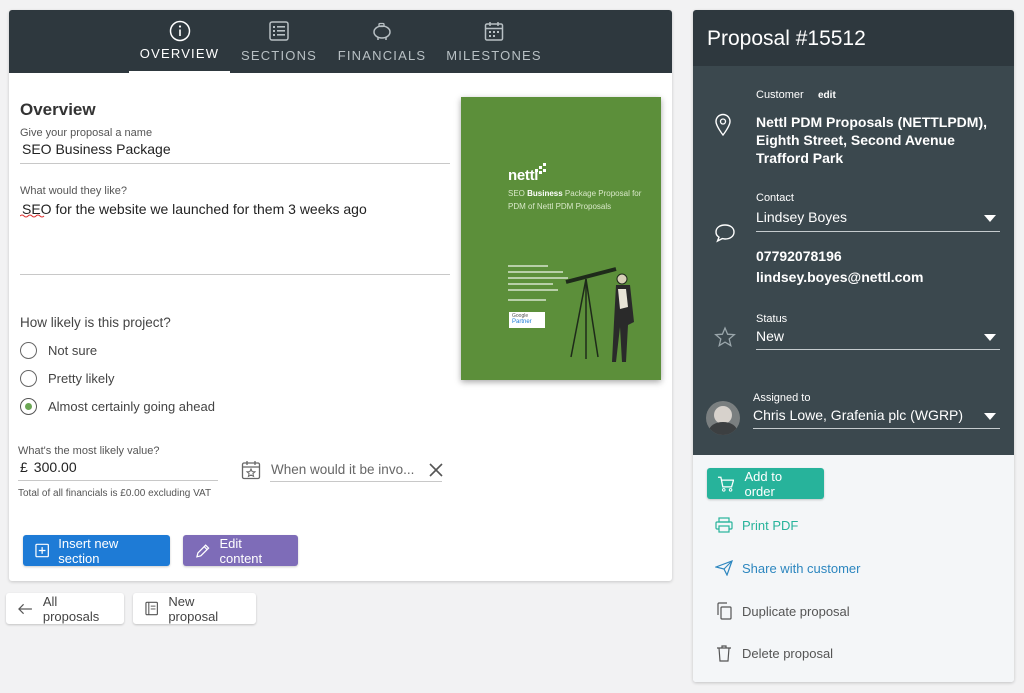 This screenshot has width=1024, height=693. Describe the element at coordinates (770, 336) in the screenshot. I see `status-value: New` at that location.